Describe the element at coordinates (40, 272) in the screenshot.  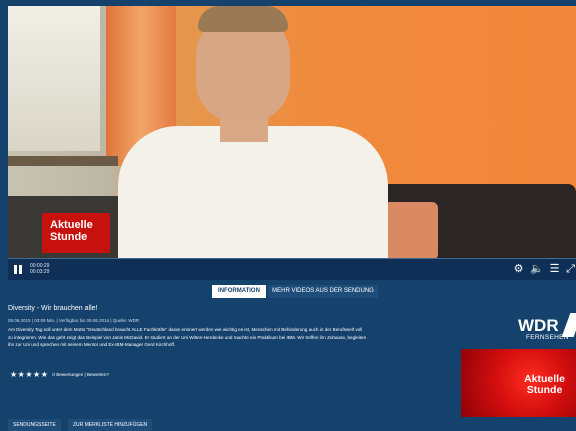
I see `duration: 00:03:29` at that location.